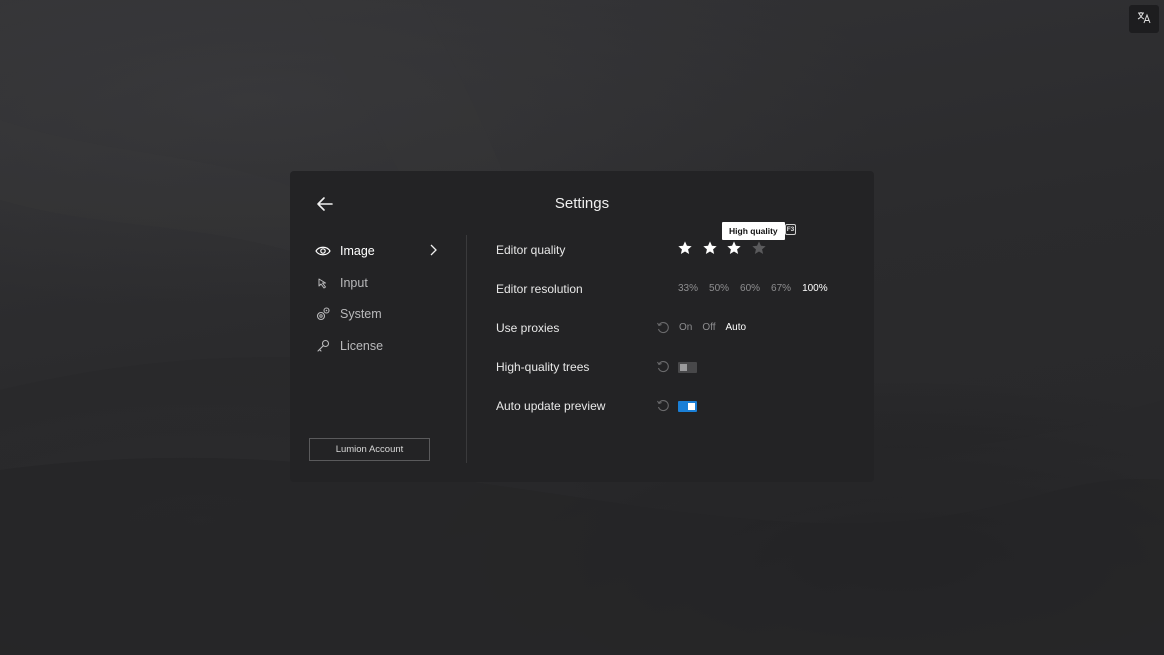  I want to click on gears-icon, so click(323, 314).